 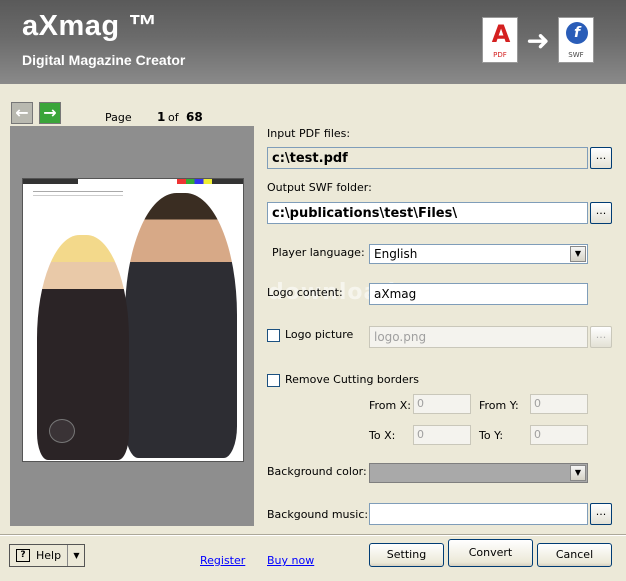 What do you see at coordinates (396, 254) in the screenshot?
I see `player-language-value: English` at bounding box center [396, 254].